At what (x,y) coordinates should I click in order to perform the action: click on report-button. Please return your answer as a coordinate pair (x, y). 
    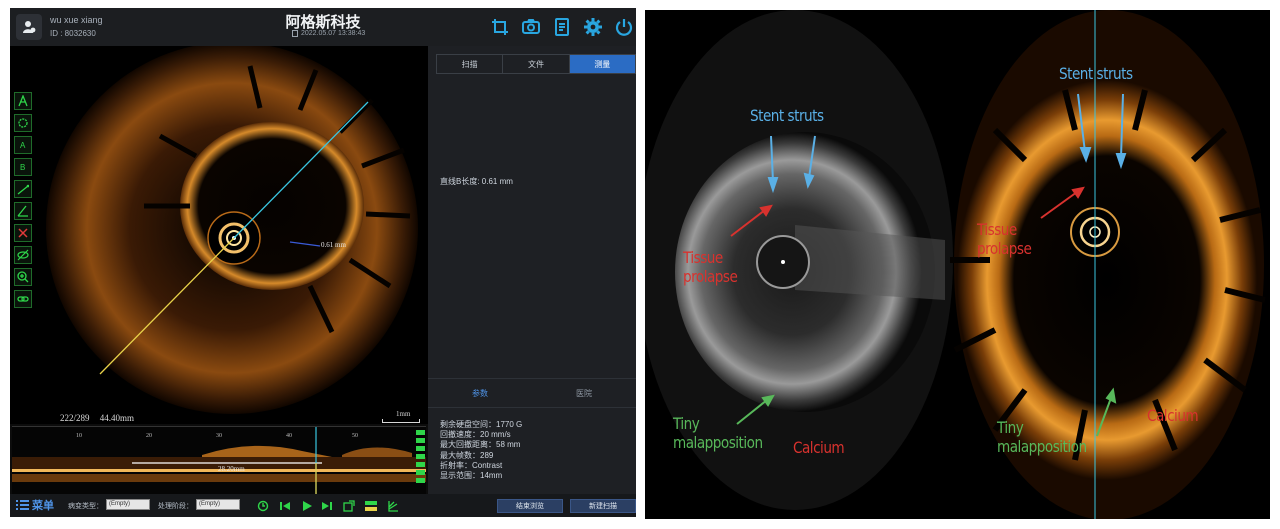
    Looking at the image, I should click on (562, 27).